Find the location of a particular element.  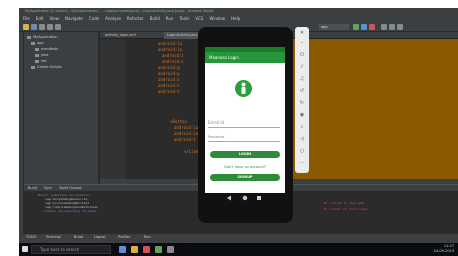

rotate-left-icon: ↺ is located at coordinates (302, 91).